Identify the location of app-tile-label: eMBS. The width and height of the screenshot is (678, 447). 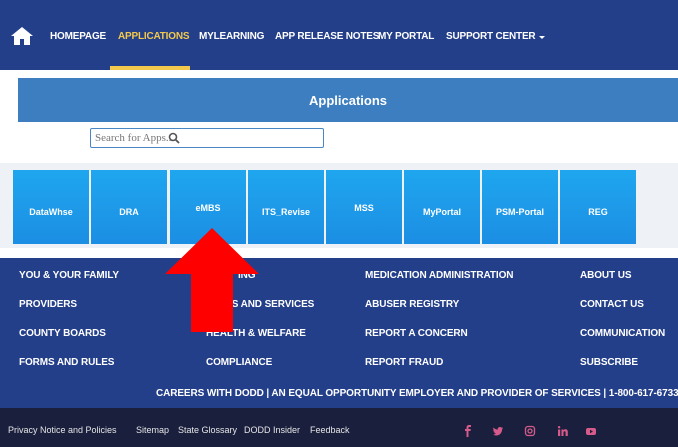
(208, 208).